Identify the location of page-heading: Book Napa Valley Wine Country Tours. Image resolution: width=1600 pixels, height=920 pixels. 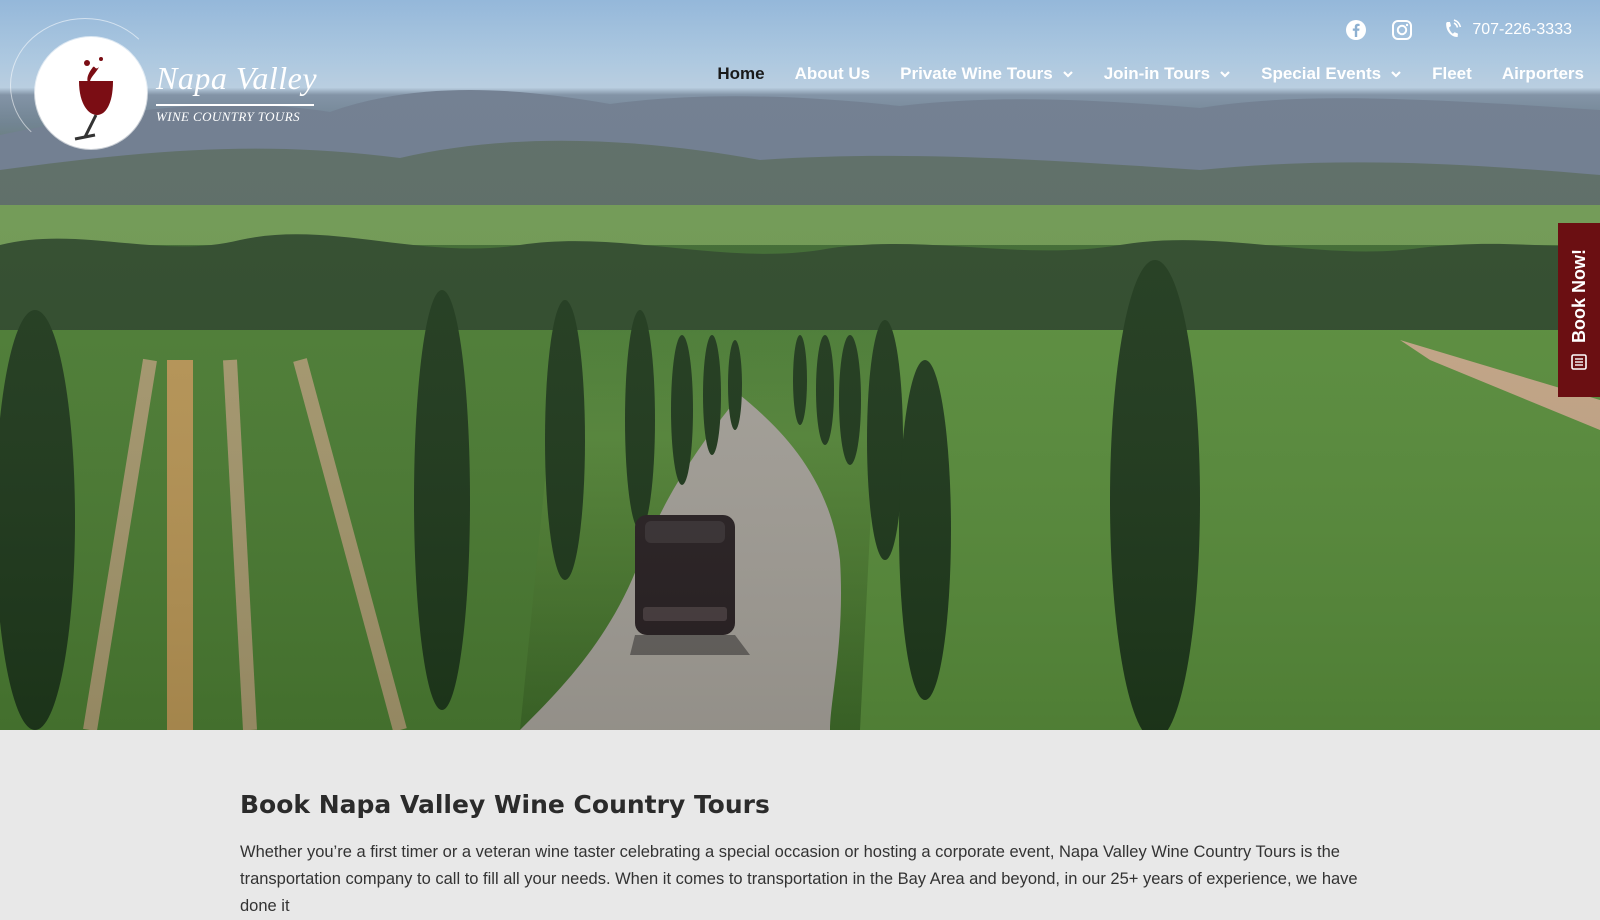
(505, 804).